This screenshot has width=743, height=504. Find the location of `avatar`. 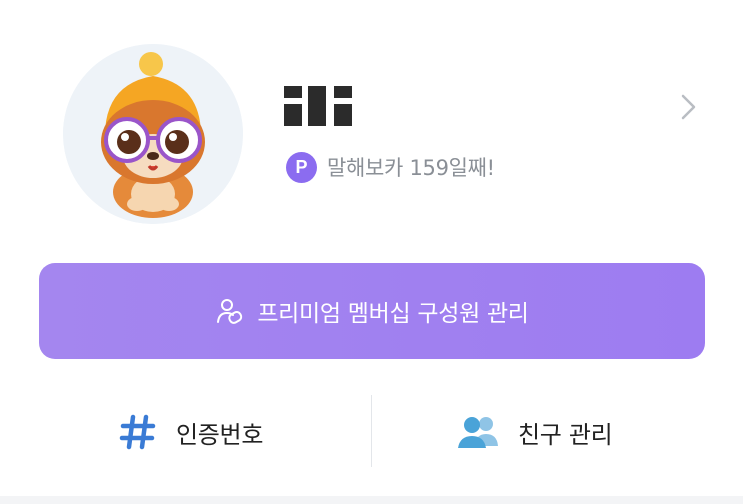

avatar is located at coordinates (153, 134).